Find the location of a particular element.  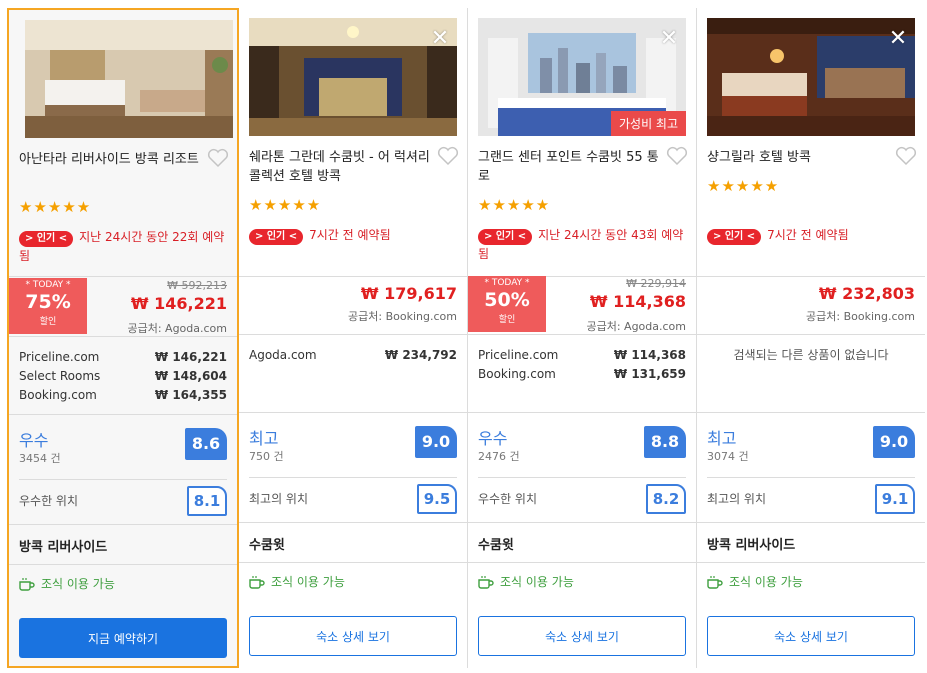

offer-row: Select Rooms ₩ 148,604 is located at coordinates (123, 376).